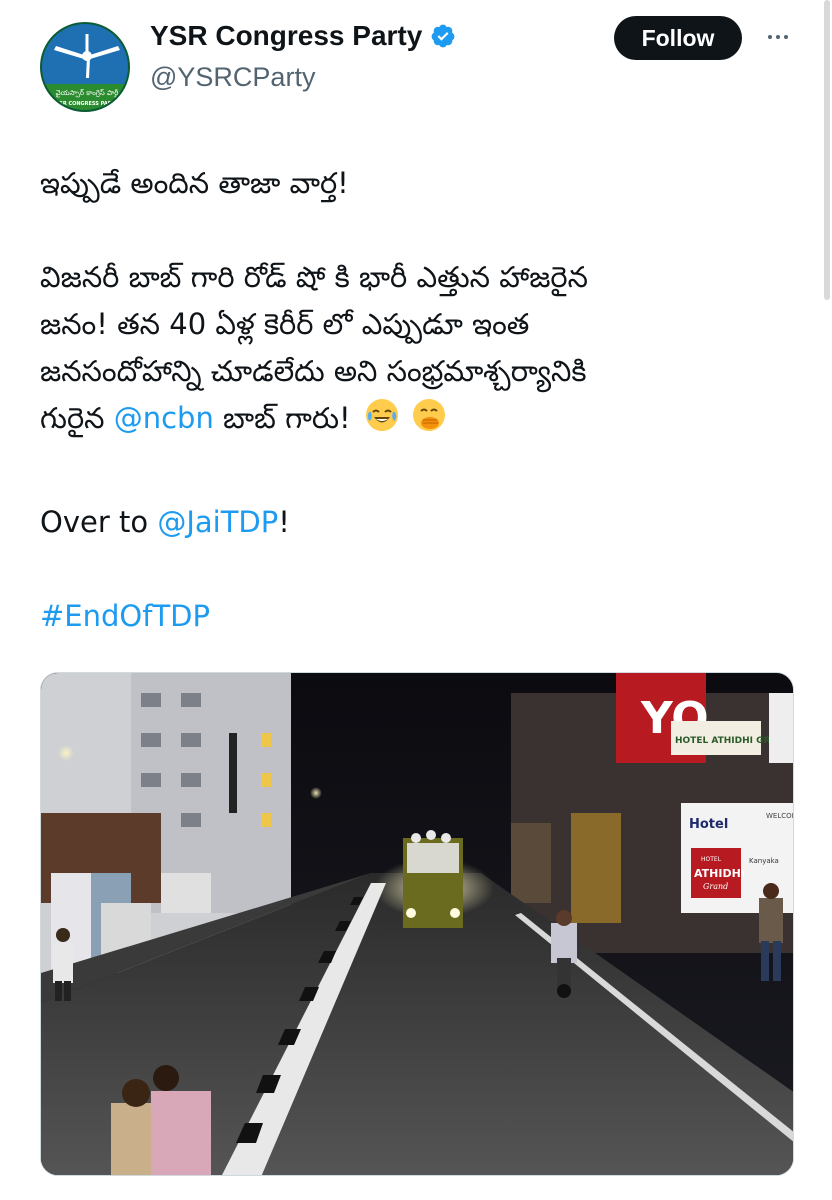  What do you see at coordinates (443, 36) in the screenshot?
I see `verified-badge-icon` at bounding box center [443, 36].